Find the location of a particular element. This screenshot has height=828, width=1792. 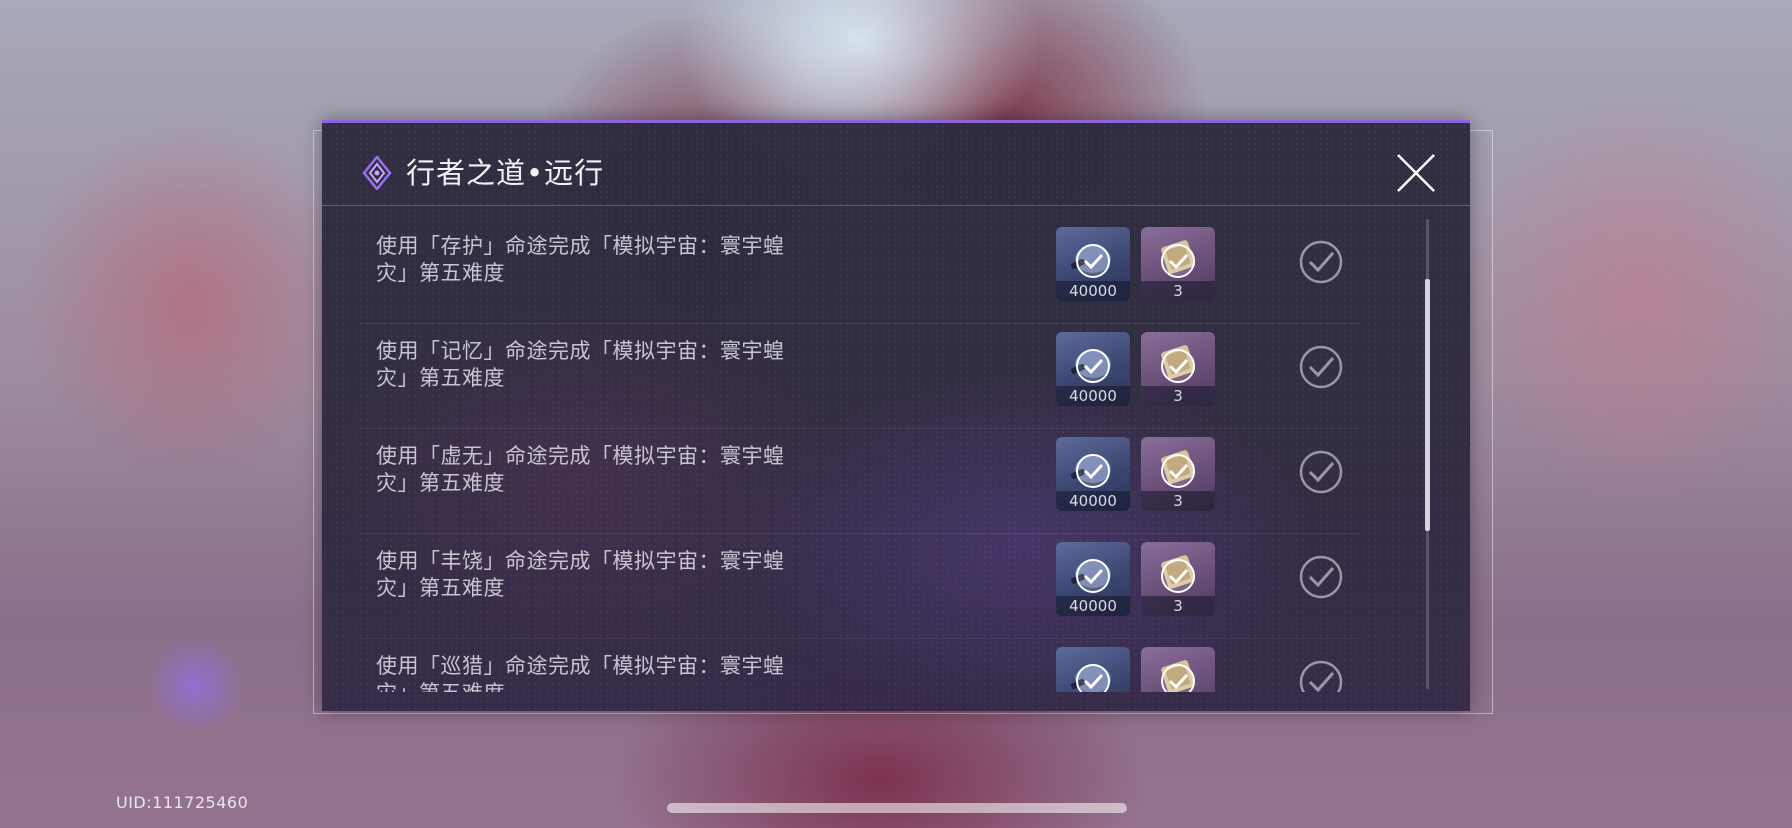

mission-description: 使用「巡猎」命途完成「模拟宇宙：寰宇蝗灾」第五难度 is located at coordinates (580, 673).